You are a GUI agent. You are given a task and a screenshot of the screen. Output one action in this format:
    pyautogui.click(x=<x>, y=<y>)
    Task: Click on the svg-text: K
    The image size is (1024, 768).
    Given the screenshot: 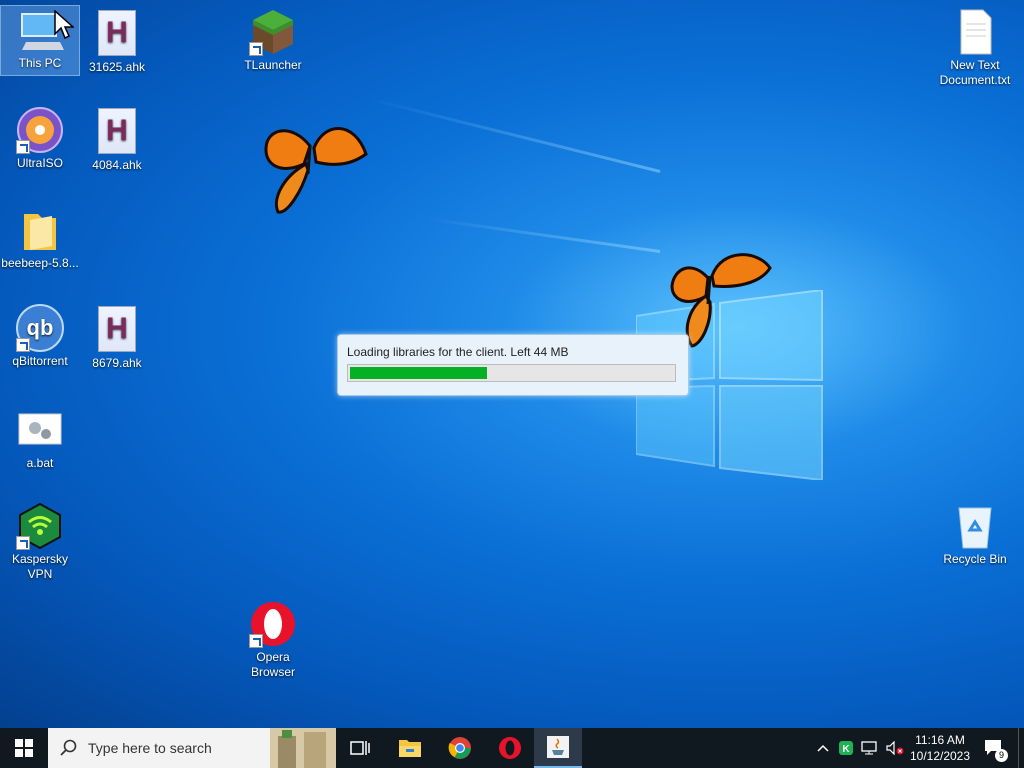 What is the action you would take?
    pyautogui.click(x=846, y=749)
    